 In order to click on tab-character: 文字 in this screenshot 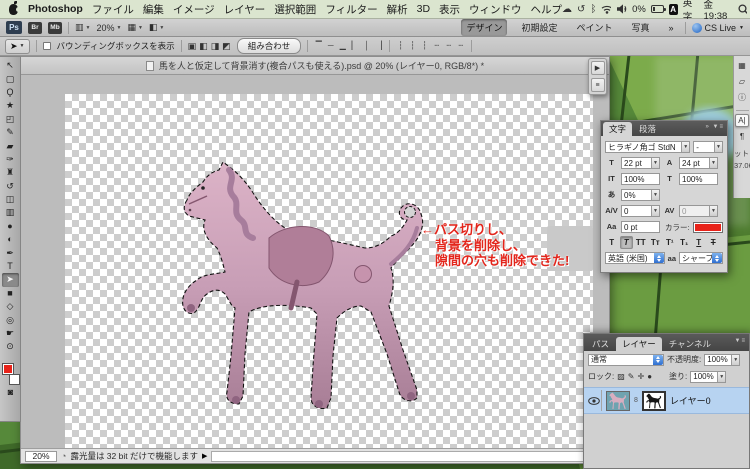, I will do `click(618, 129)`.